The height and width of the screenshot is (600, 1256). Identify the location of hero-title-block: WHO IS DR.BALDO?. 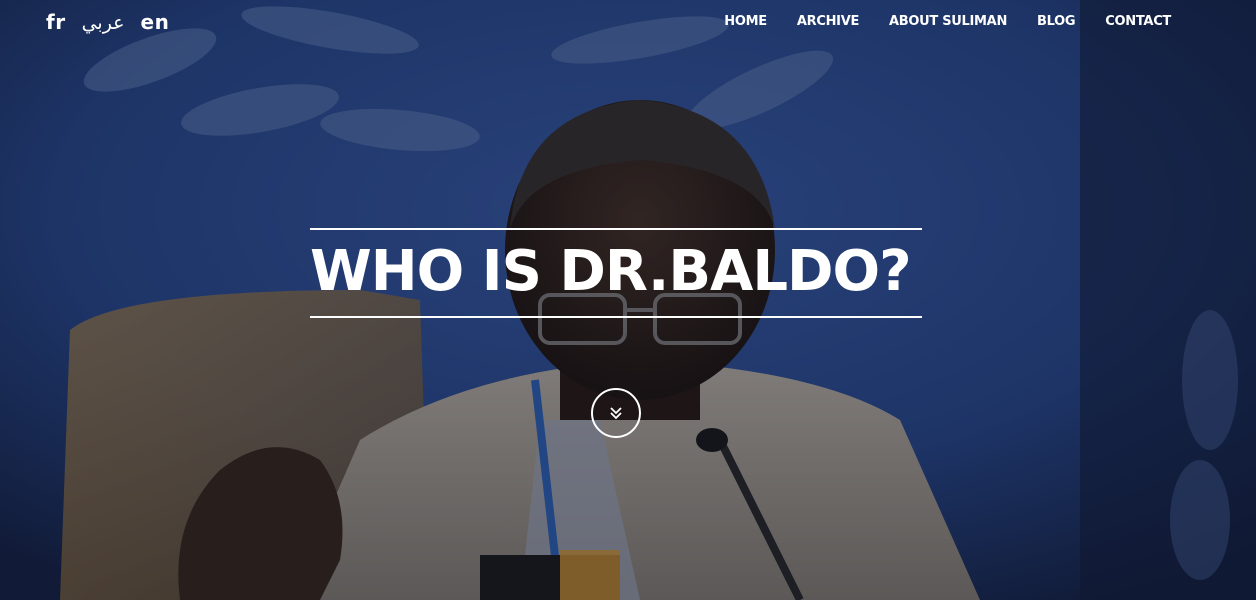
(616, 273).